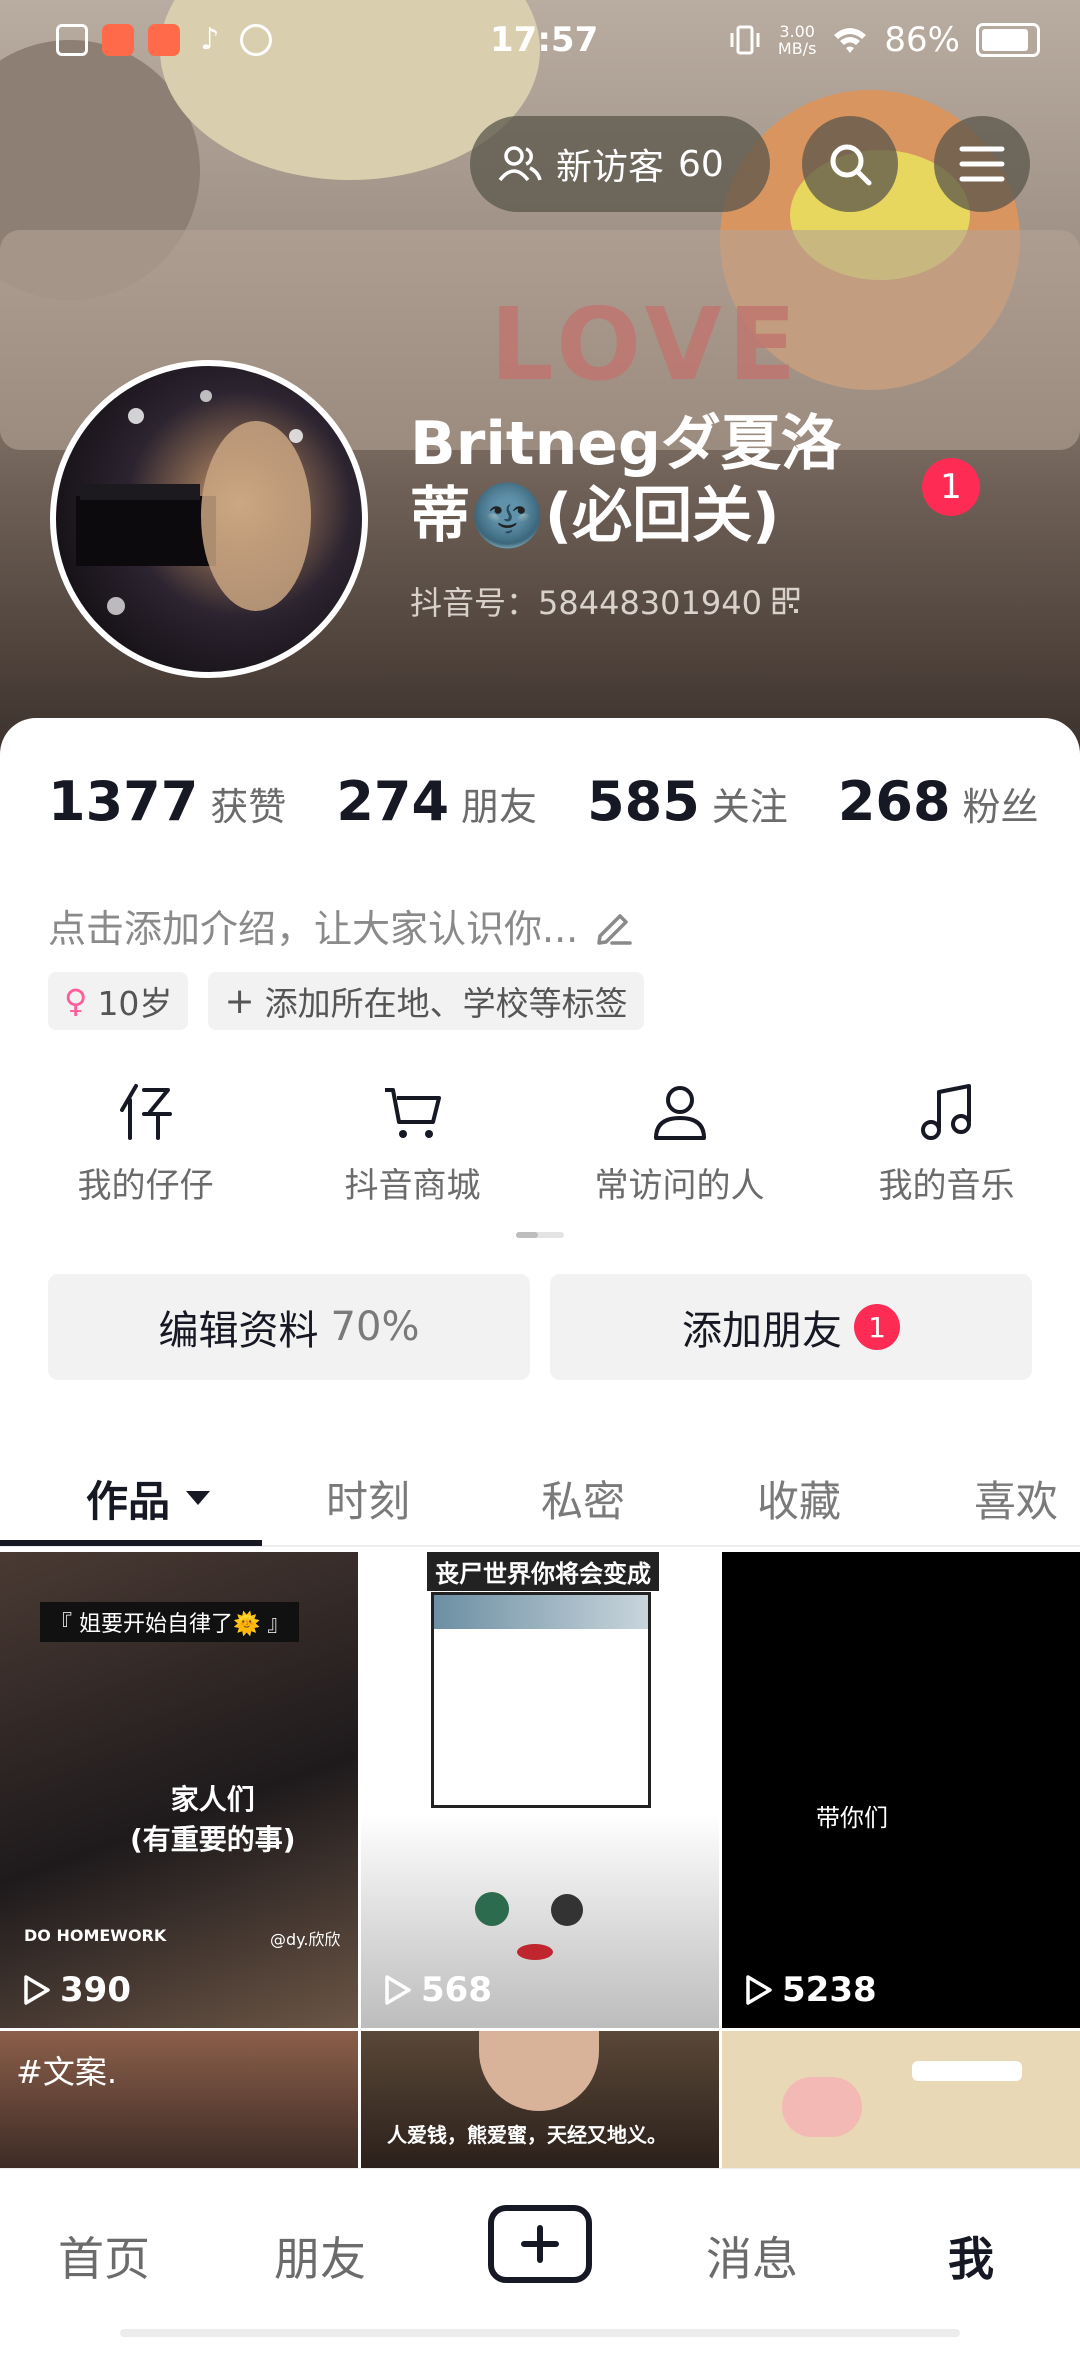 Image resolution: width=1080 pixels, height=2358 pixels. What do you see at coordinates (368, 1498) in the screenshot?
I see `tab-moments: 时刻` at bounding box center [368, 1498].